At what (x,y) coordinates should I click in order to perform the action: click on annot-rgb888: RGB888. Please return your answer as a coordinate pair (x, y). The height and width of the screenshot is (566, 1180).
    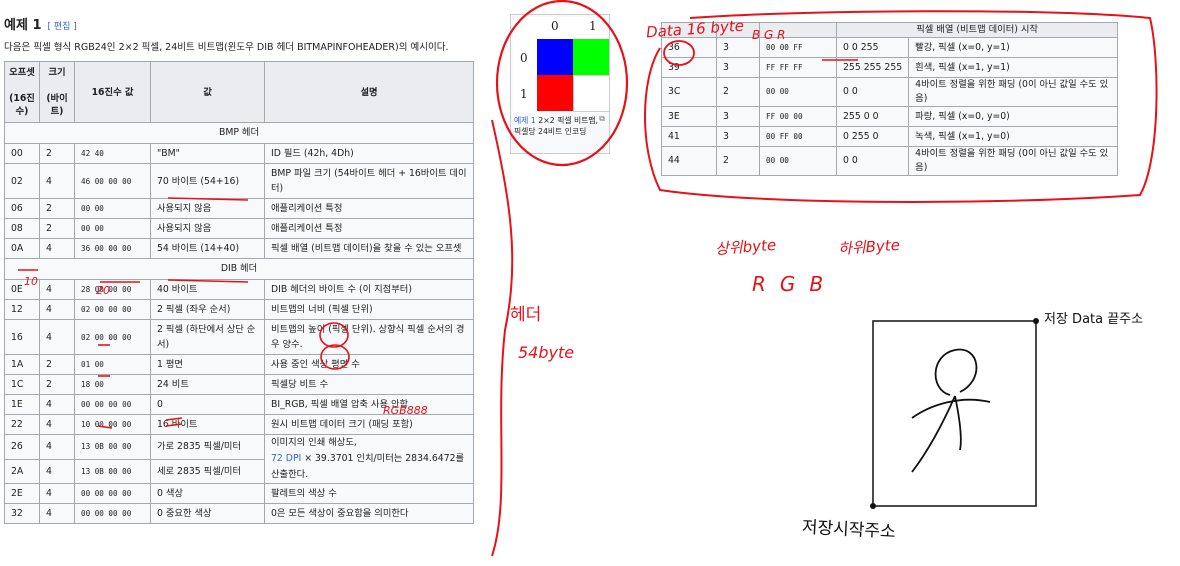
    Looking at the image, I should click on (405, 410).